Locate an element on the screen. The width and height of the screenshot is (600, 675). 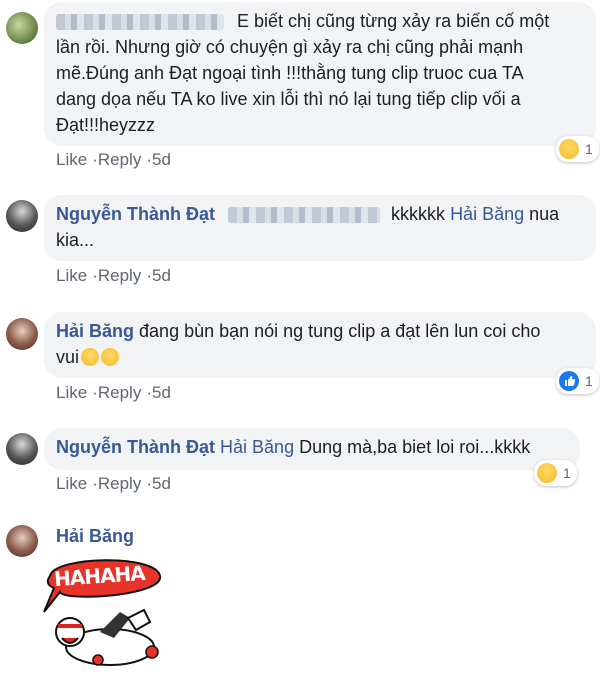
grimacing-emoji-icon is located at coordinates (110, 357).